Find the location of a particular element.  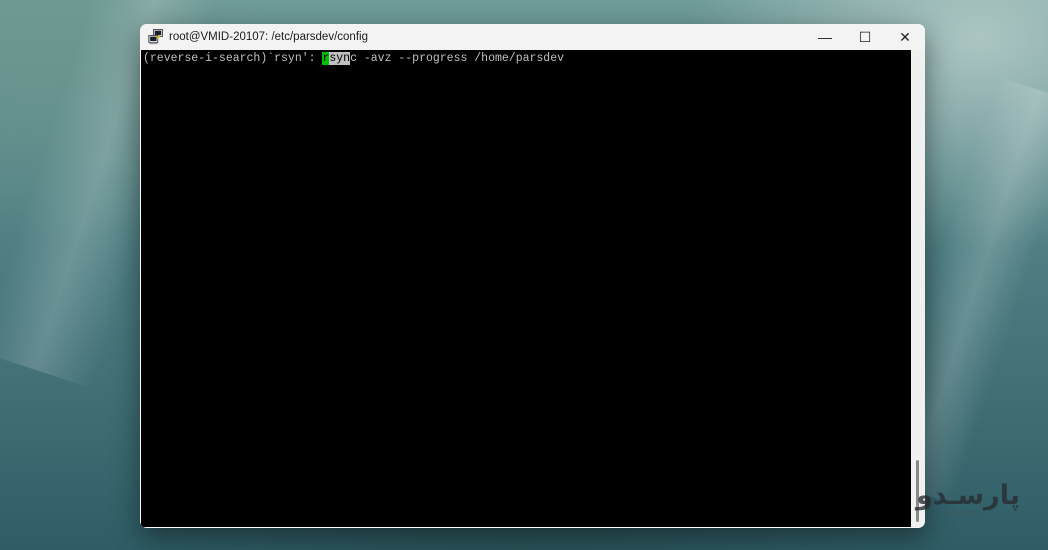

command-rest: c -avz --progress /home/parsdev is located at coordinates (457, 58).